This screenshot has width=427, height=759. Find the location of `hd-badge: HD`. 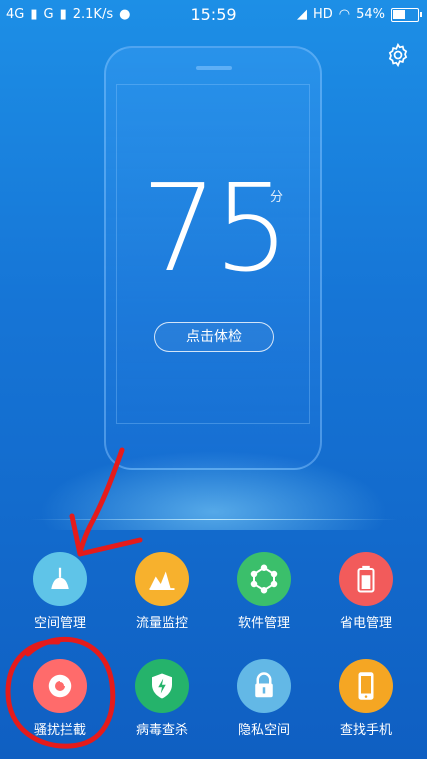

hd-badge: HD is located at coordinates (322, 14).